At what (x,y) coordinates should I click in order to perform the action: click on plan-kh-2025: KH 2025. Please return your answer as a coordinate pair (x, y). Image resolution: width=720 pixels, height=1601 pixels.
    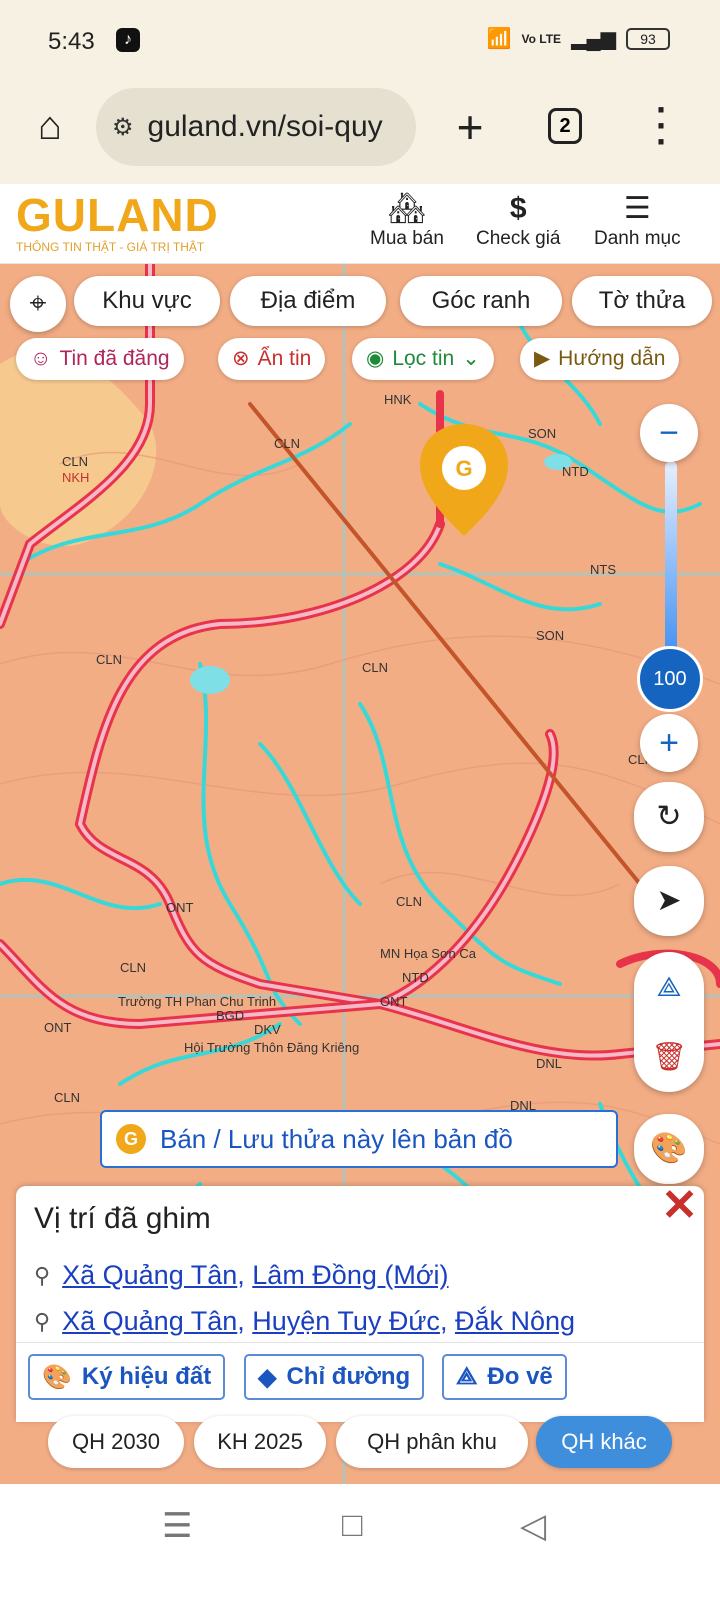
    Looking at the image, I should click on (260, 1442).